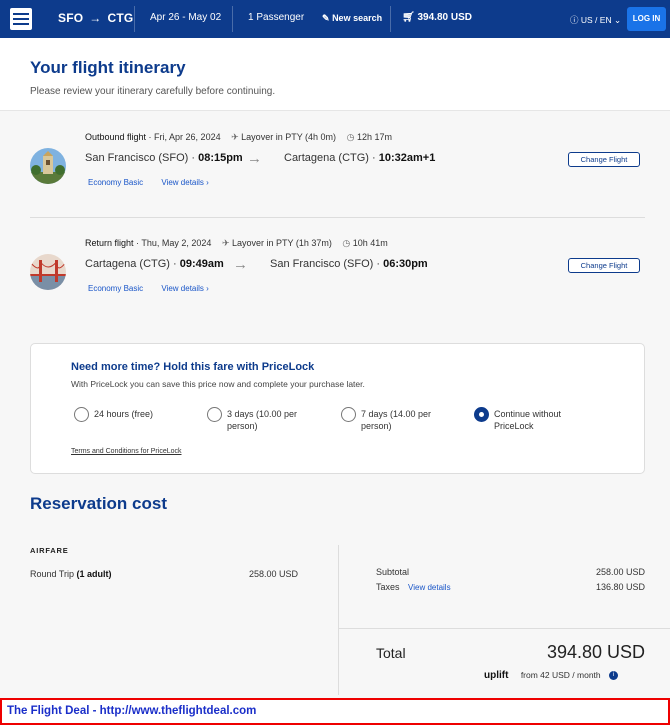  What do you see at coordinates (374, 137) in the screenshot?
I see `flight-duration: 12h 17m` at bounding box center [374, 137].